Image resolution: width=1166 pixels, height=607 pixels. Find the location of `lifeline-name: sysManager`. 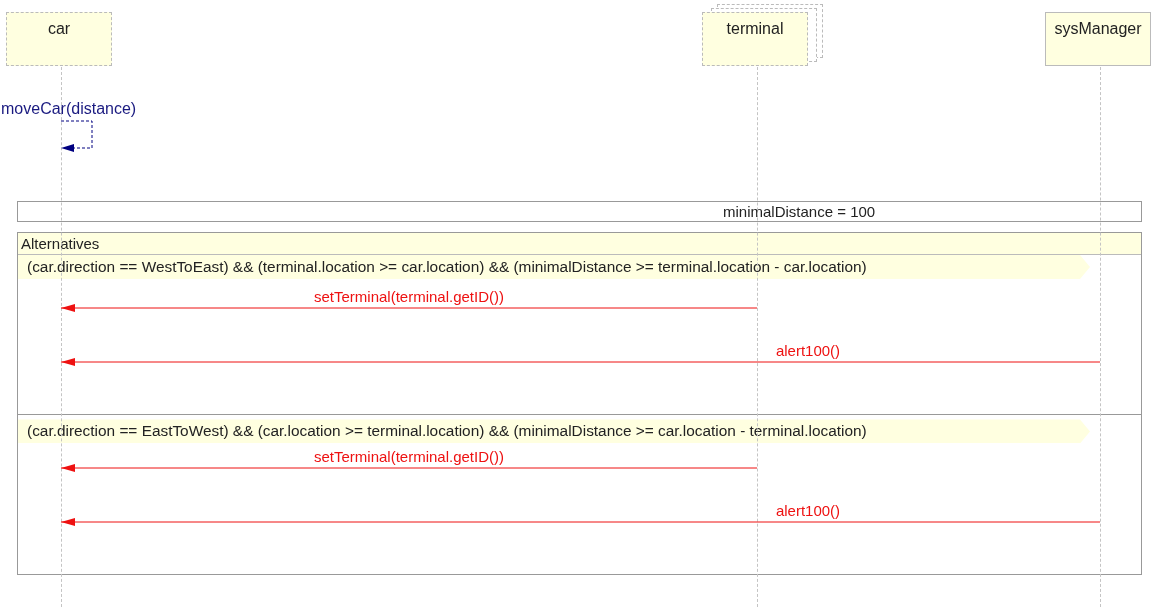

lifeline-name: sysManager is located at coordinates (1098, 29).